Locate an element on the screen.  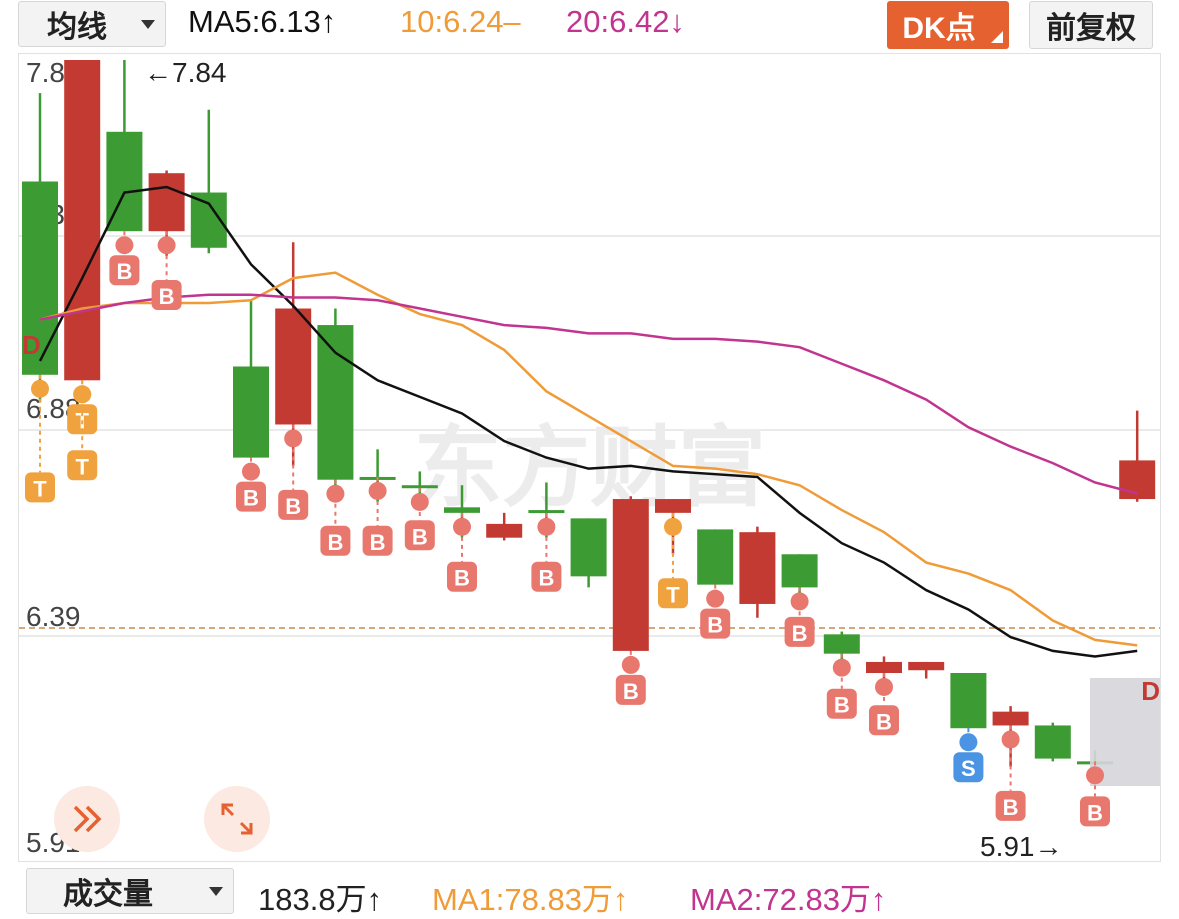
marker-badge-label: S is located at coordinates (968, 768).